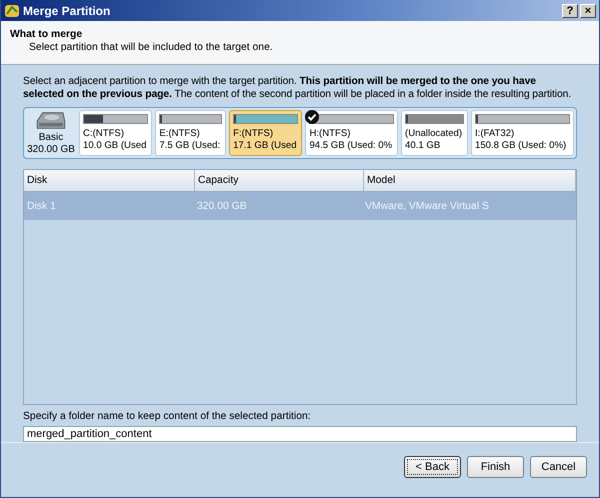 The height and width of the screenshot is (498, 600). I want to click on partition-block: C:(NTFS) 10.0 GB (Used, so click(115, 133).